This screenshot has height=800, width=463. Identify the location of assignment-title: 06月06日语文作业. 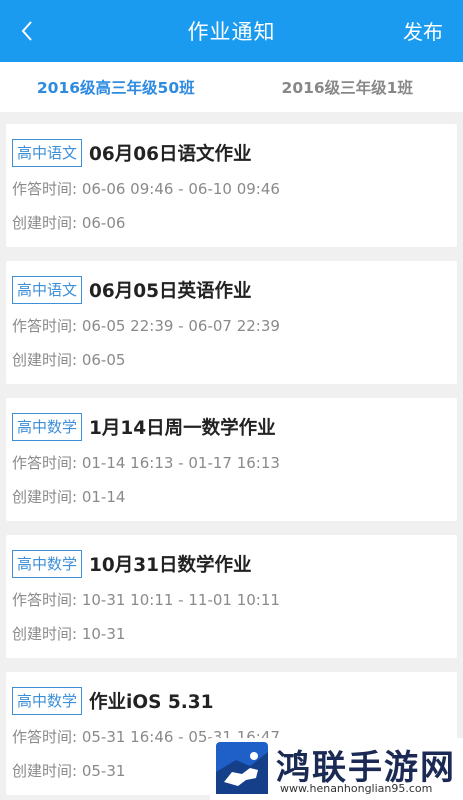
(170, 154).